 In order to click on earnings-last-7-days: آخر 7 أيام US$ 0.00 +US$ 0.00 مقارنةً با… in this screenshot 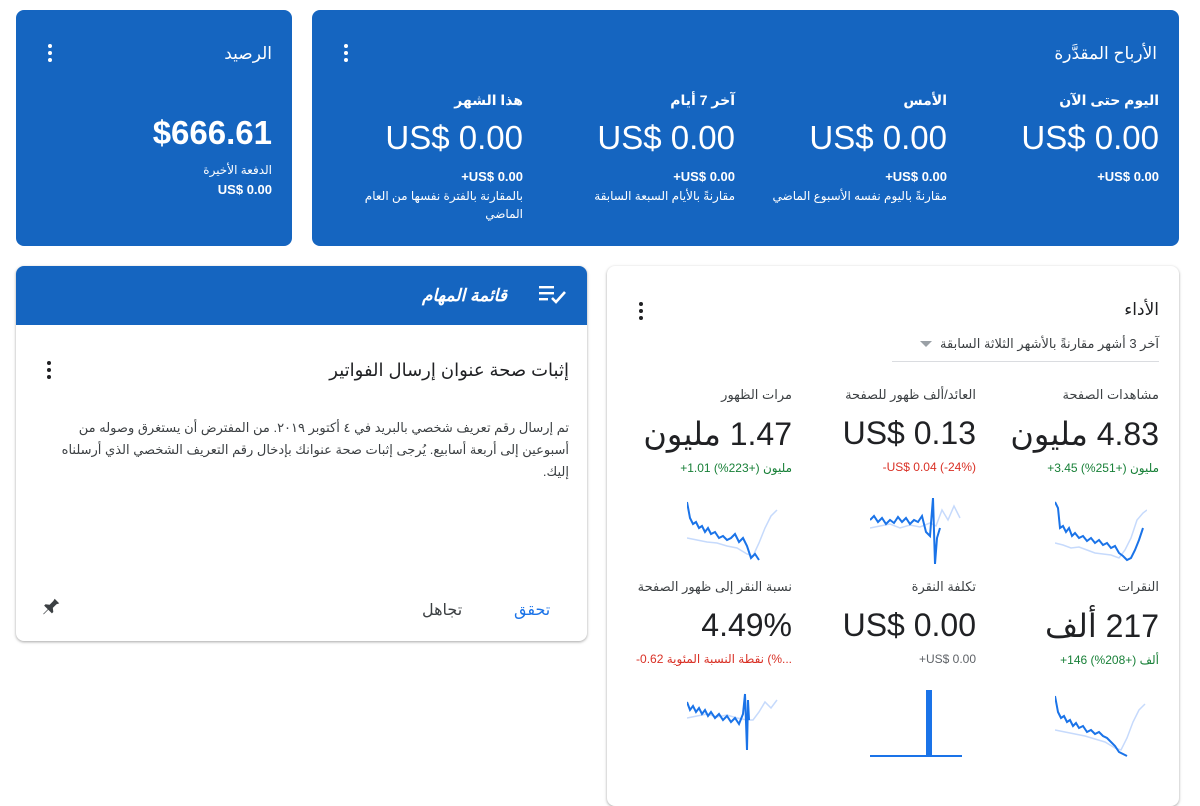, I will do `click(635, 148)`.